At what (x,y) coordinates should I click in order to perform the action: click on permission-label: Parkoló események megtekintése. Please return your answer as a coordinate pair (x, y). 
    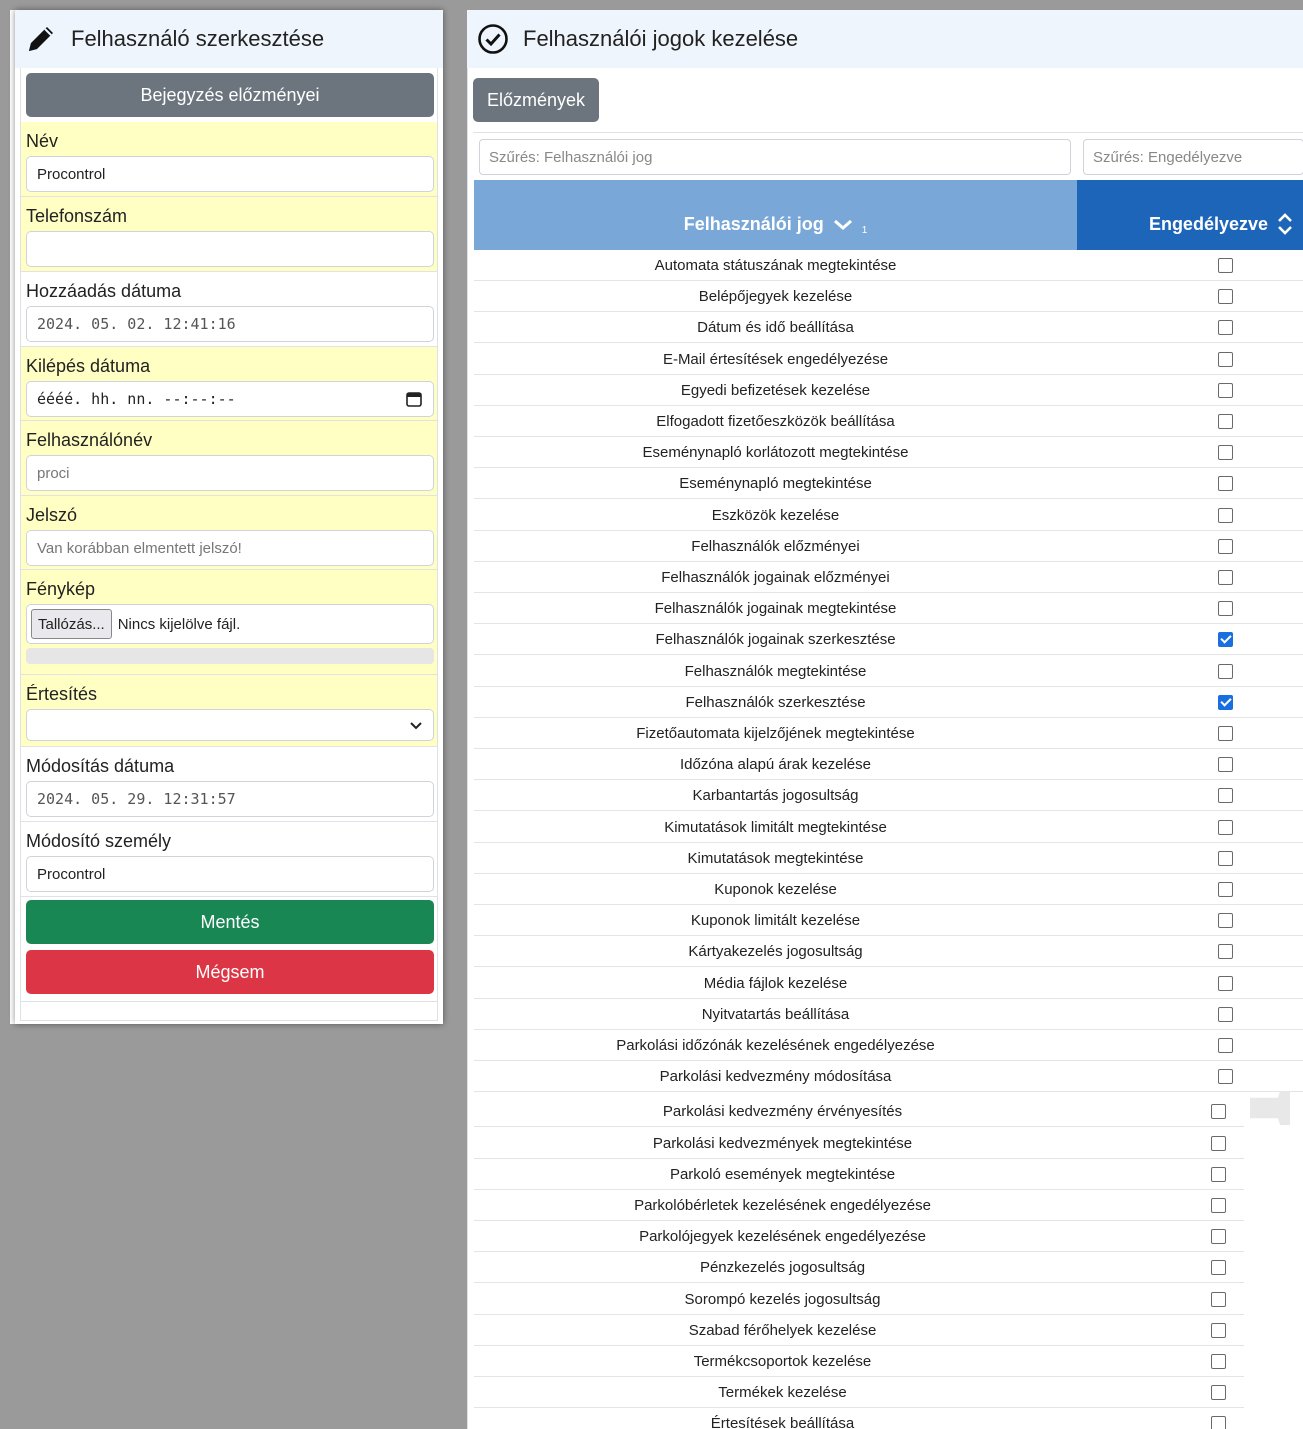
    Looking at the image, I should click on (782, 1174).